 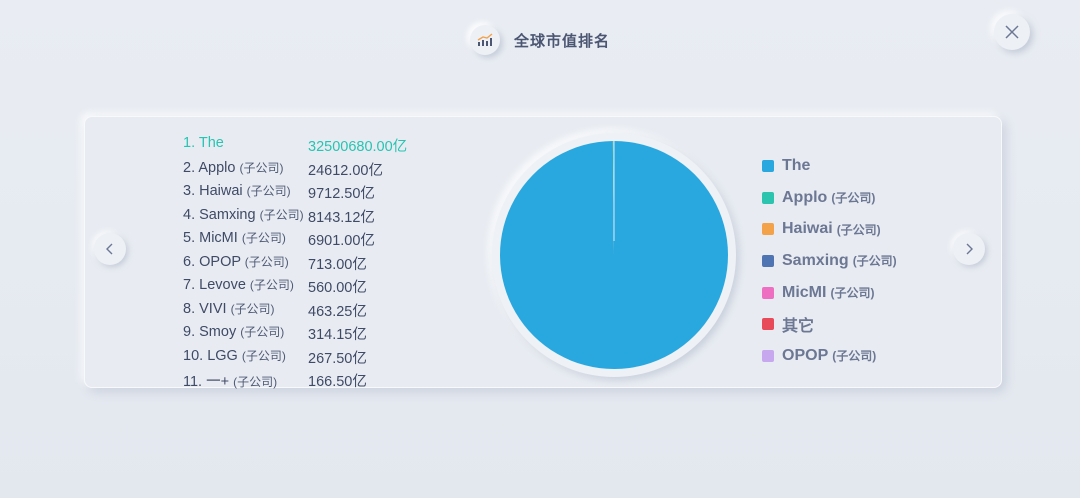 What do you see at coordinates (220, 261) in the screenshot?
I see `company-name: OPOP` at bounding box center [220, 261].